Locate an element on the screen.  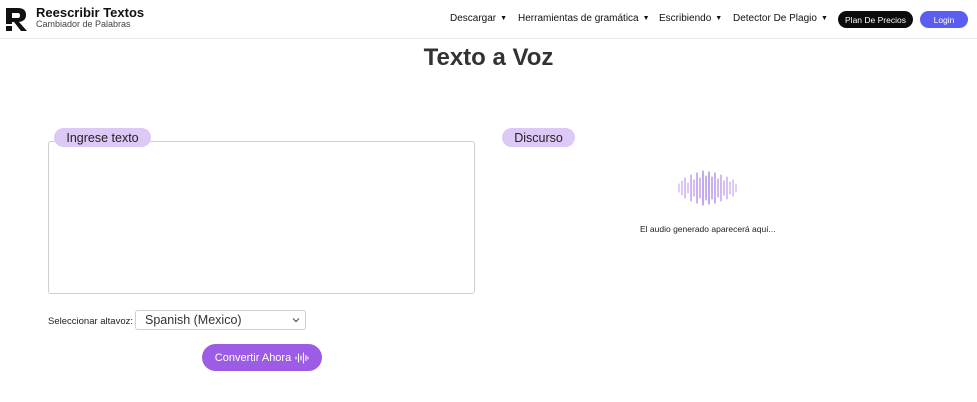
nav-escribiendo: Escribiendo ▼ is located at coordinates (690, 18).